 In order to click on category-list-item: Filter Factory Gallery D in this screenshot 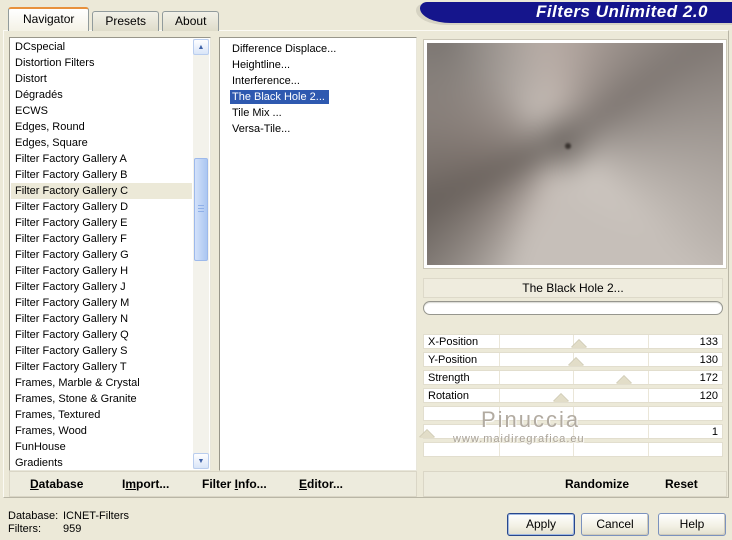, I will do `click(101, 207)`.